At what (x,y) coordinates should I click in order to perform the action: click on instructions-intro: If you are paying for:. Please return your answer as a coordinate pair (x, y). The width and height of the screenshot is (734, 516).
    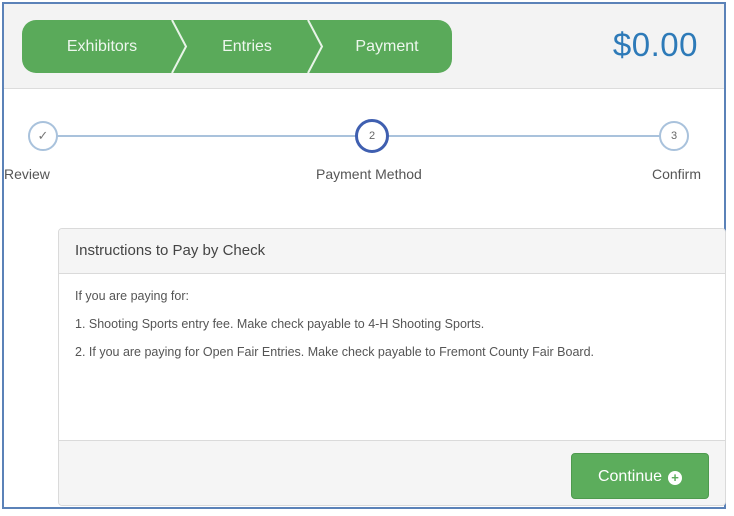
    Looking at the image, I should click on (132, 296).